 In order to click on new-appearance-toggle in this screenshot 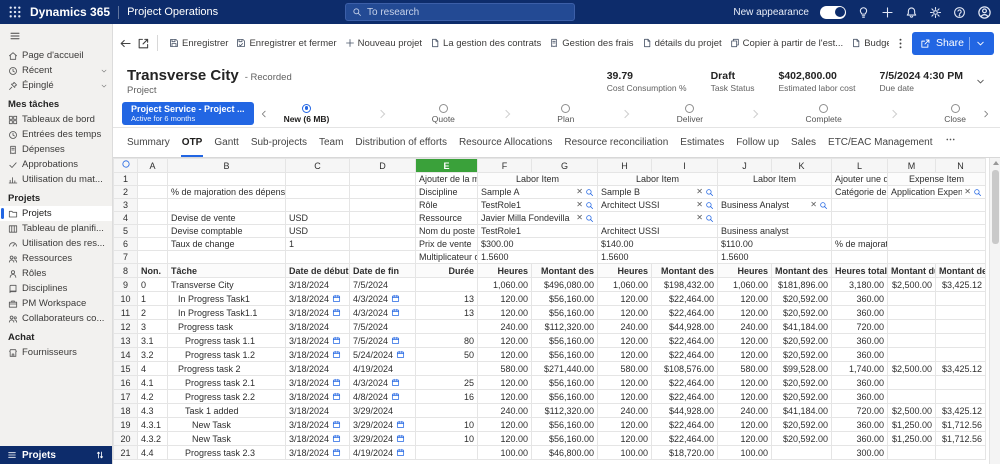, I will do `click(833, 12)`.